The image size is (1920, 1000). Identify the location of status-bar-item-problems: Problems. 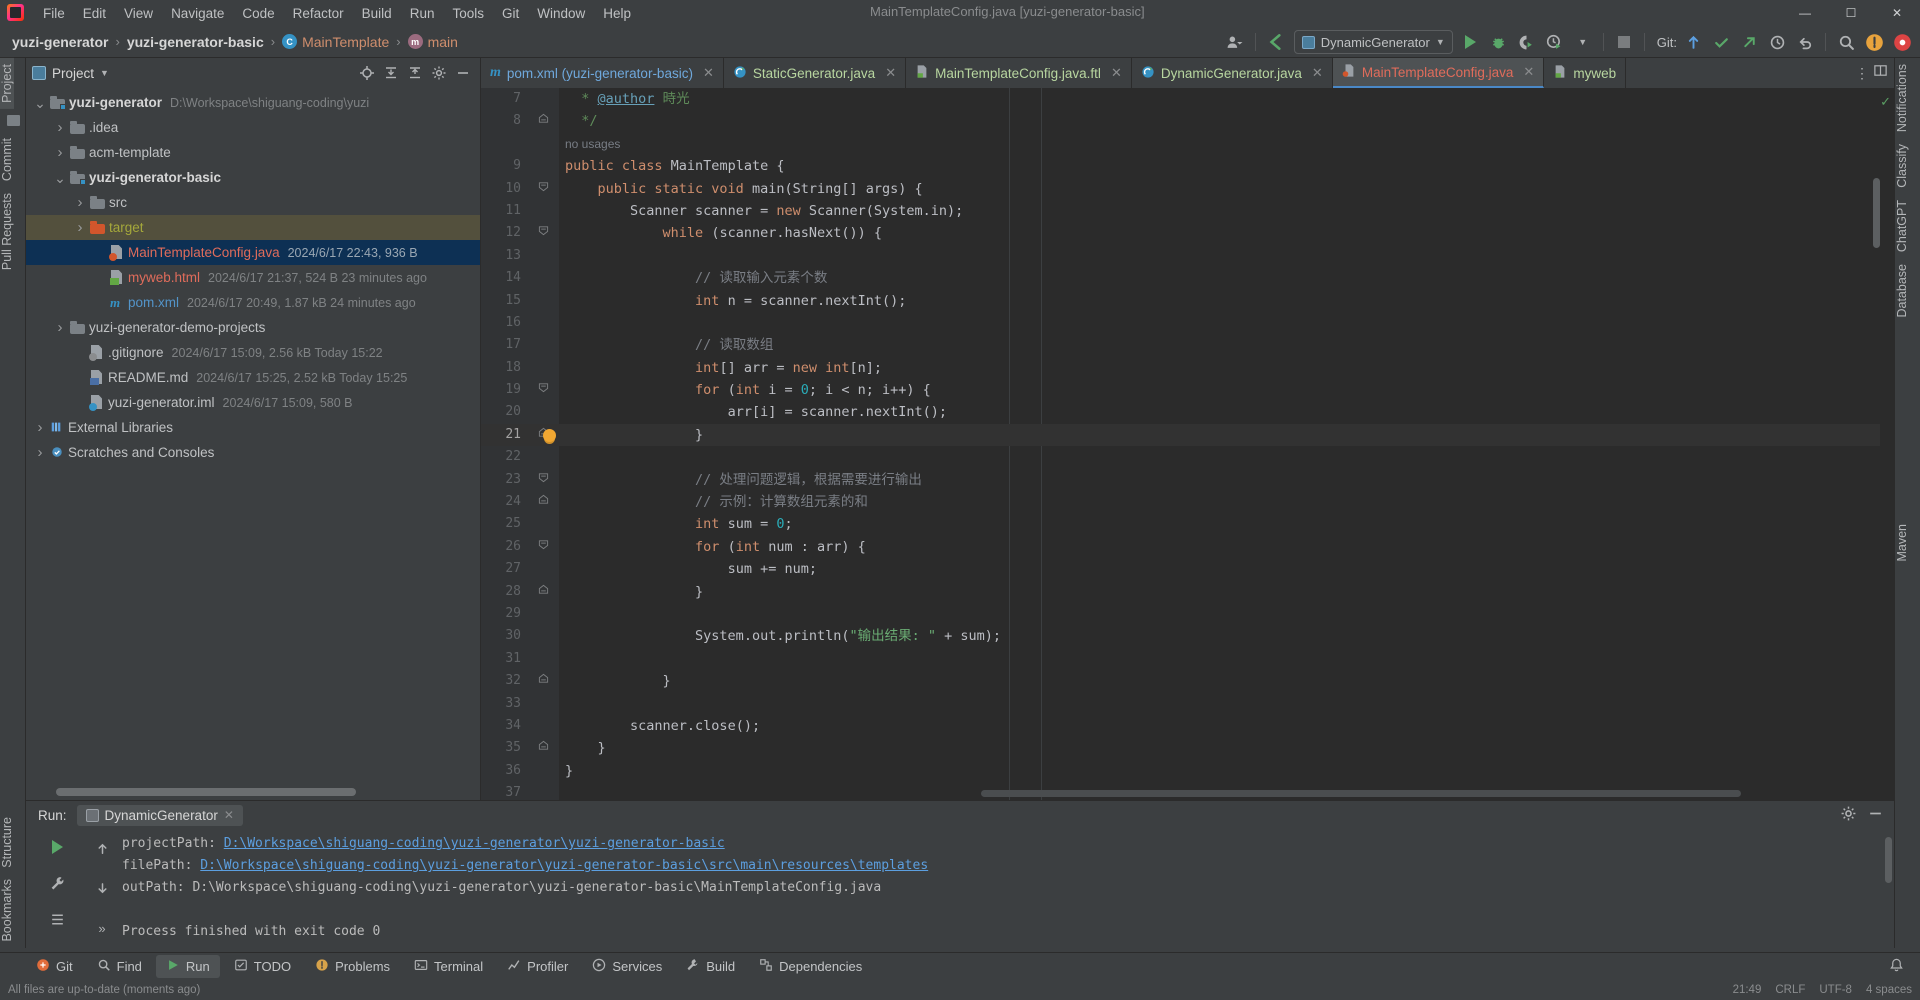
(352, 966).